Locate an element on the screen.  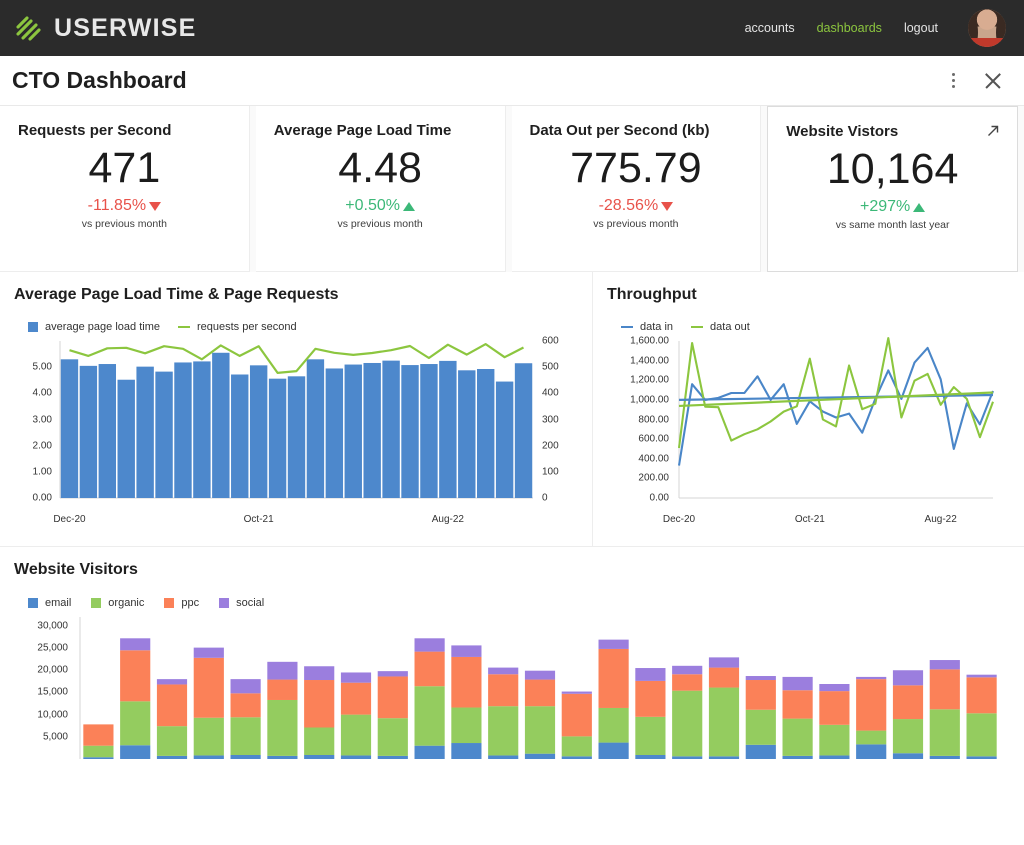
legend-item-data-out: data out is located at coordinates (720, 327).